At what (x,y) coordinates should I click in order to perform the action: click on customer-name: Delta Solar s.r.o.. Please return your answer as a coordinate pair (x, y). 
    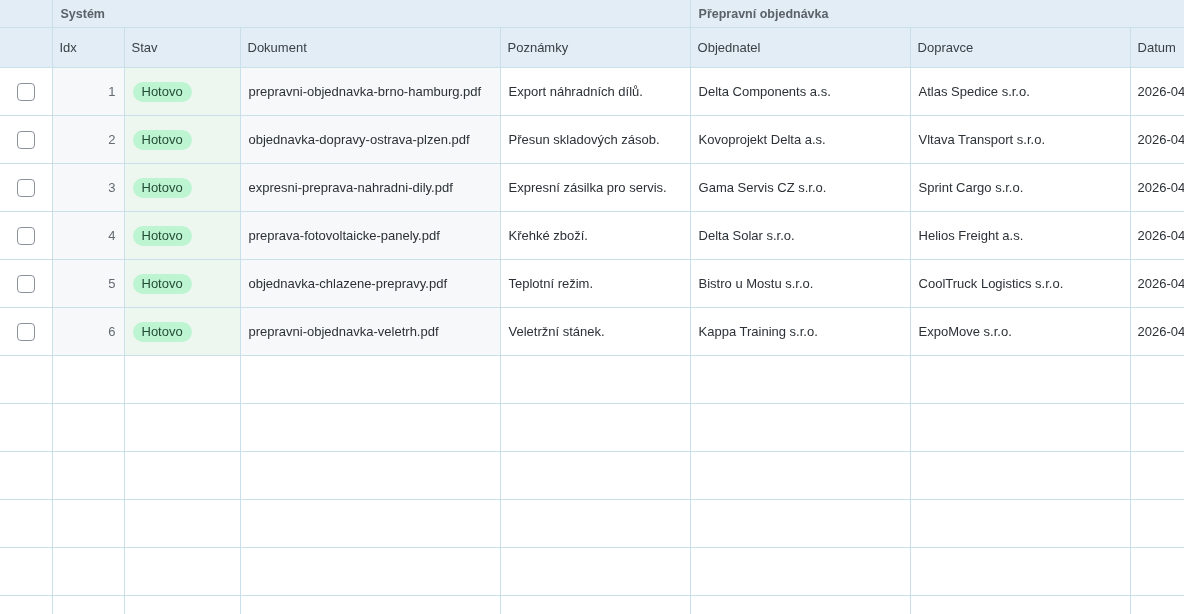
    Looking at the image, I should click on (746, 235).